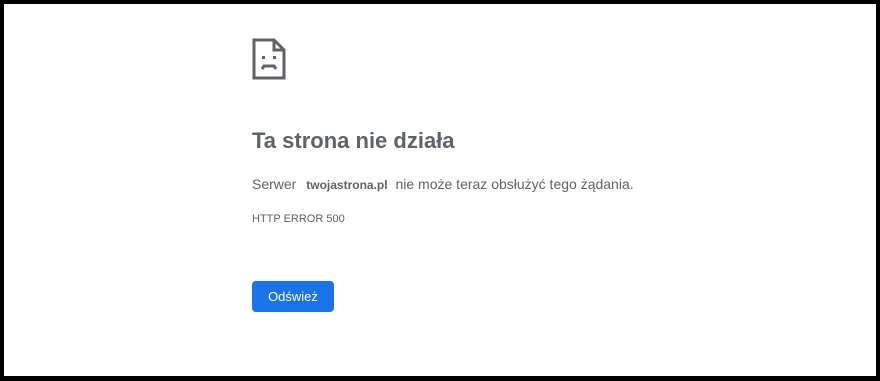  Describe the element at coordinates (269, 59) in the screenshot. I see `sad-page-icon` at that location.